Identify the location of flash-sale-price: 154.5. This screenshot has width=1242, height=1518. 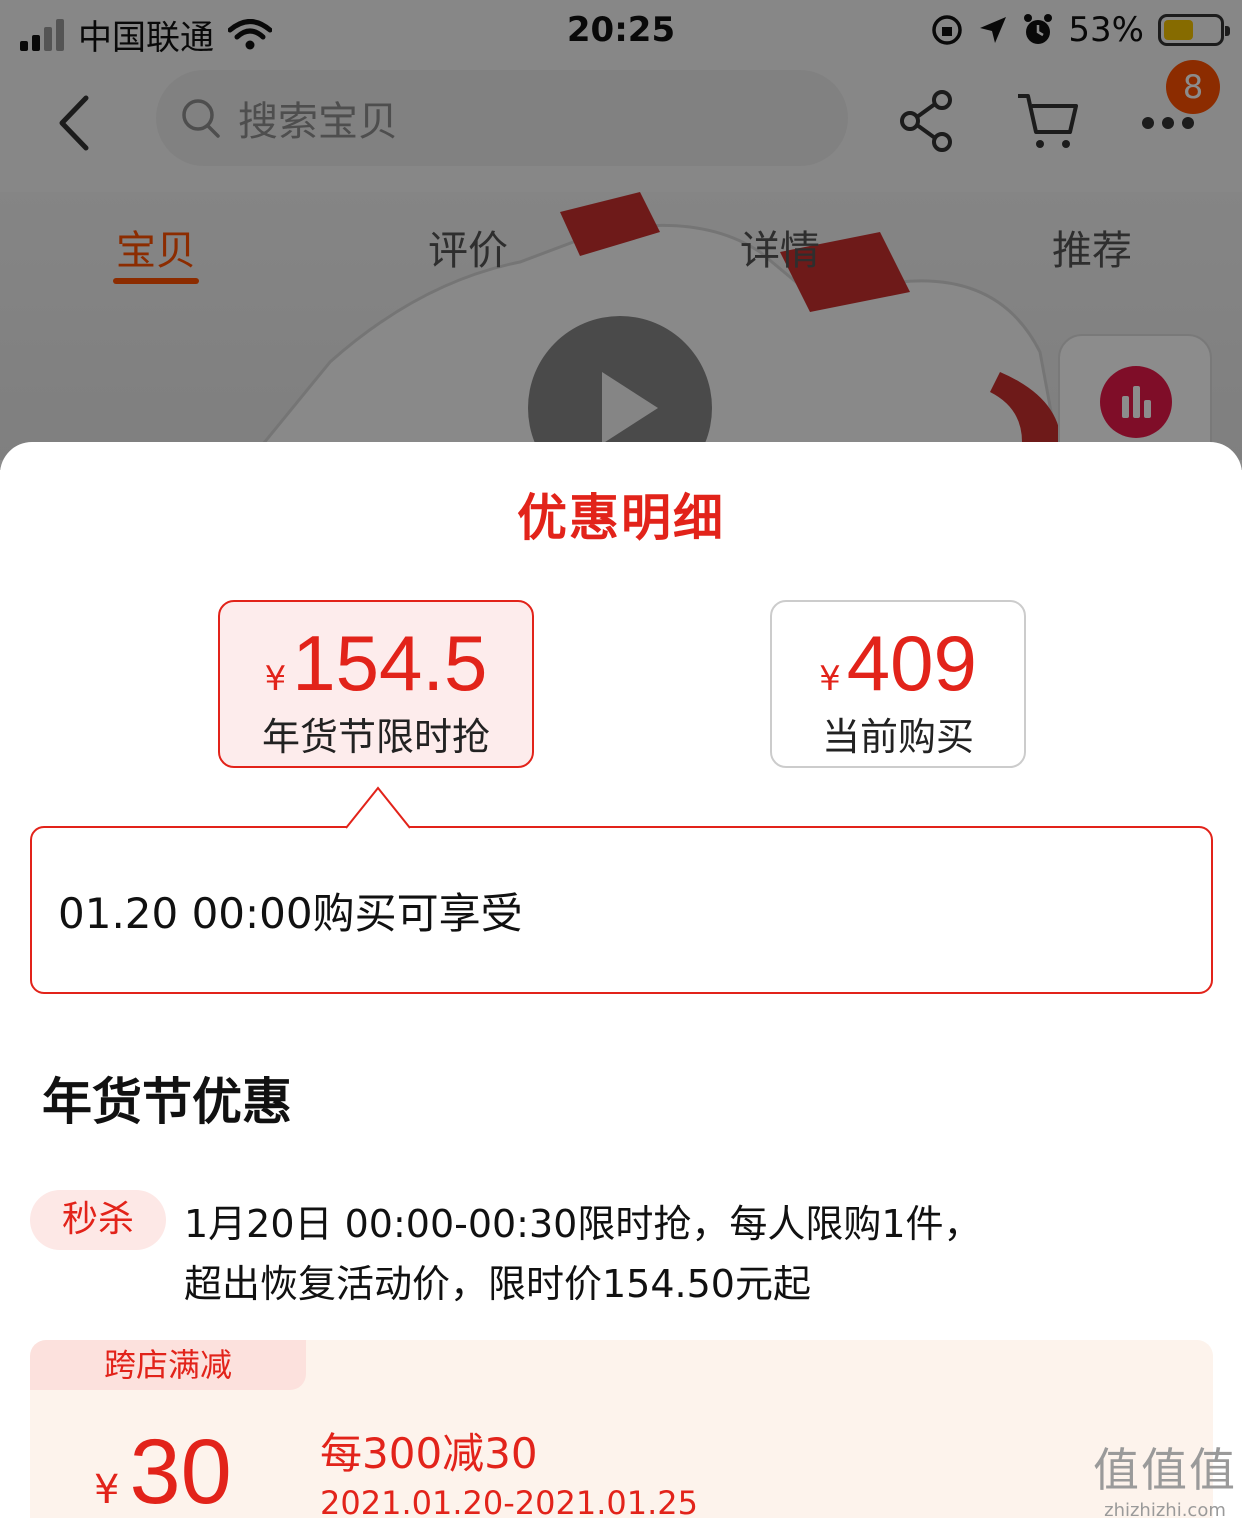
(390, 663).